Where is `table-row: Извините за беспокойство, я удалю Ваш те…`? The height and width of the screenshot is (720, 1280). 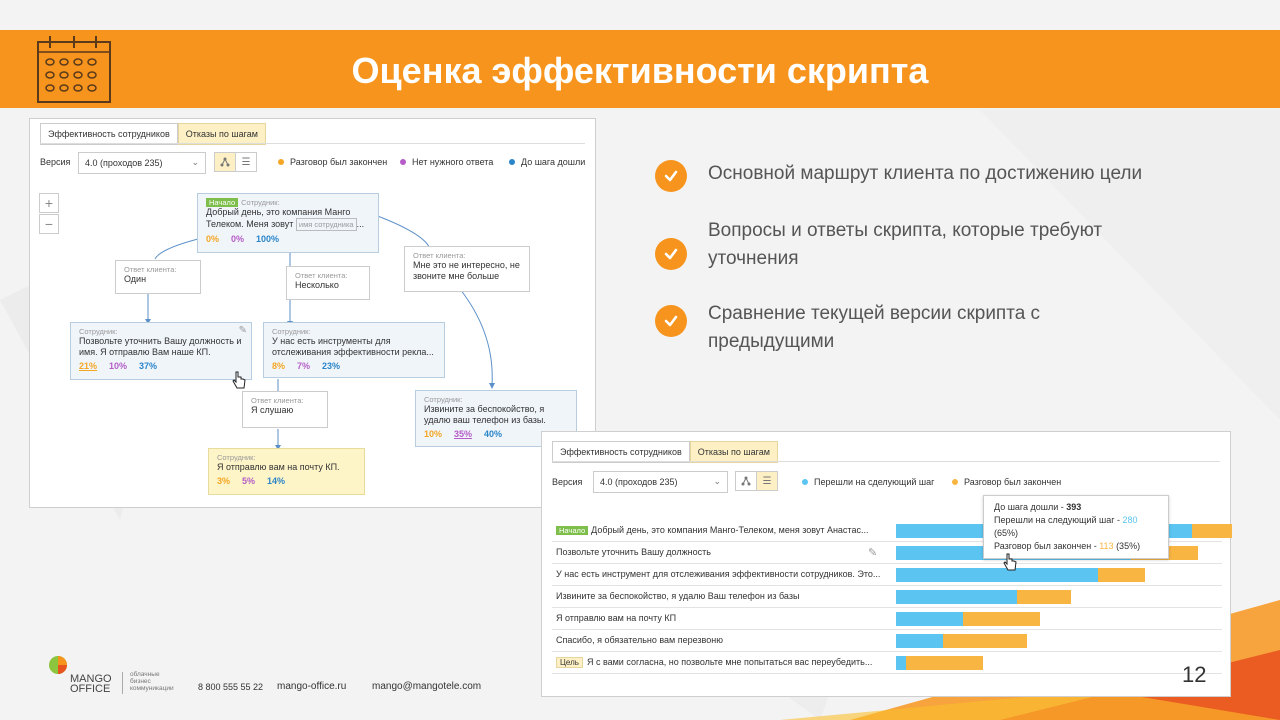 table-row: Извините за беспокойство, я удалю Ваш те… is located at coordinates (887, 597).